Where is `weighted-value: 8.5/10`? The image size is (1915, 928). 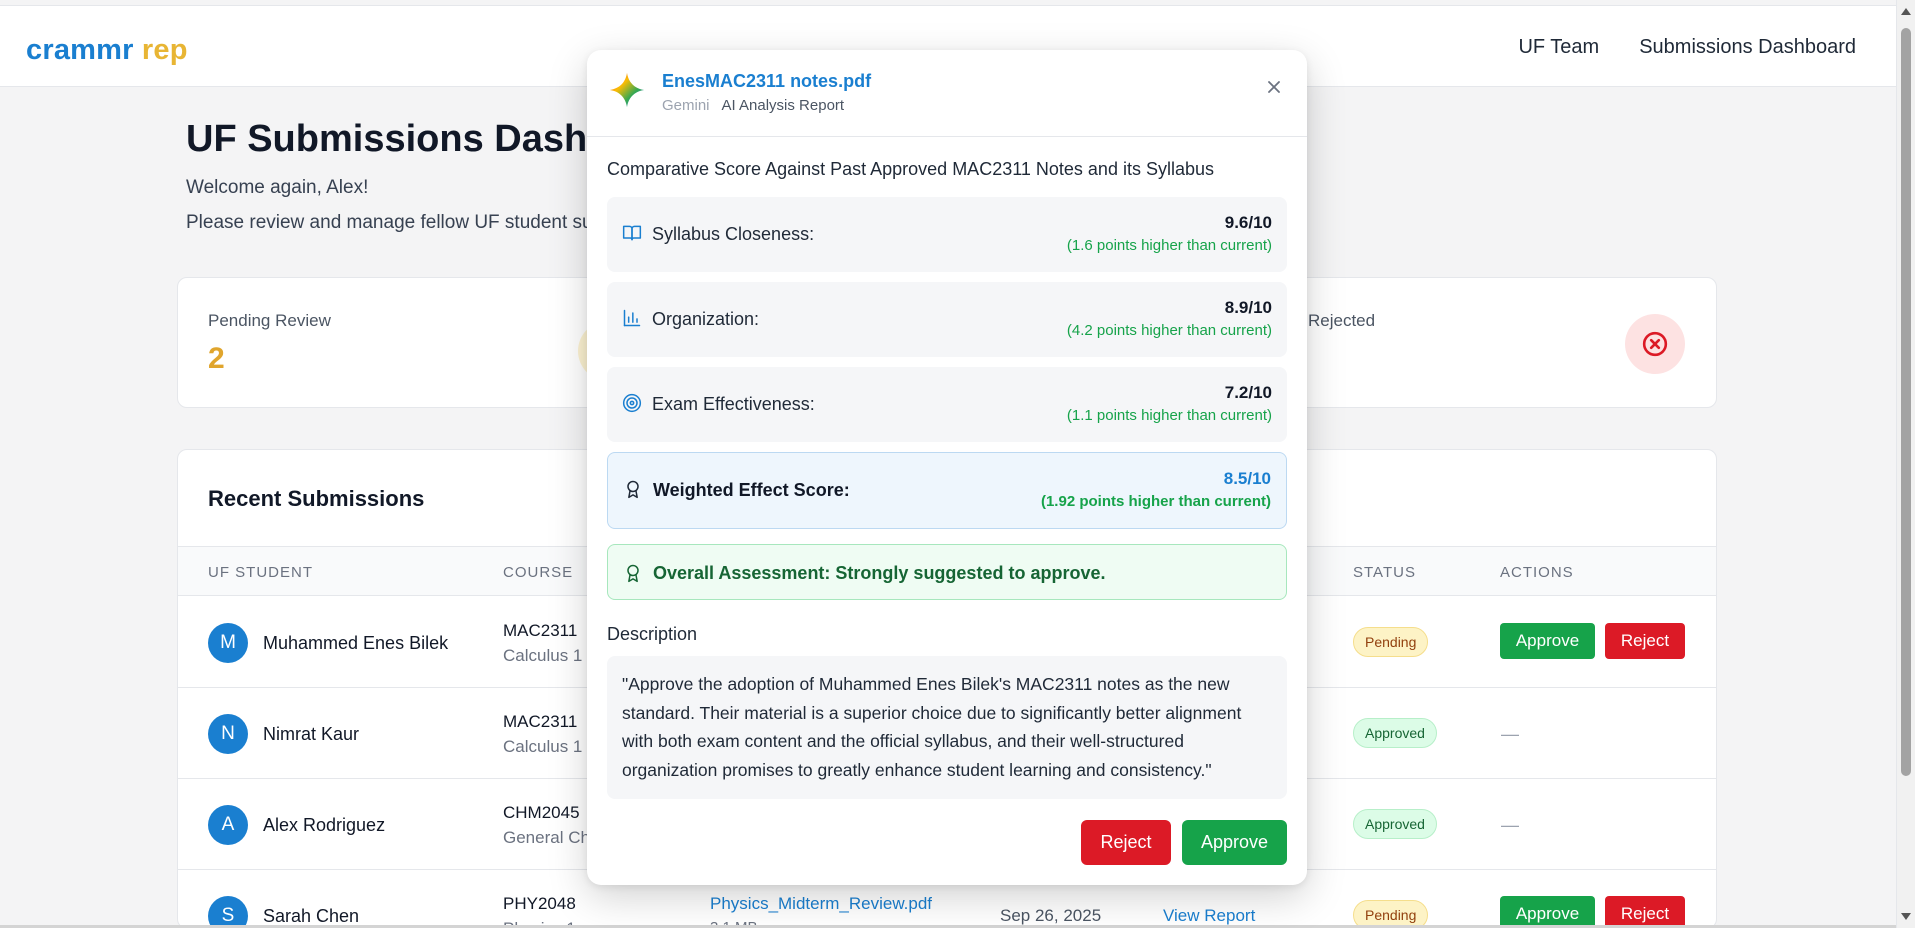 weighted-value: 8.5/10 is located at coordinates (1247, 478).